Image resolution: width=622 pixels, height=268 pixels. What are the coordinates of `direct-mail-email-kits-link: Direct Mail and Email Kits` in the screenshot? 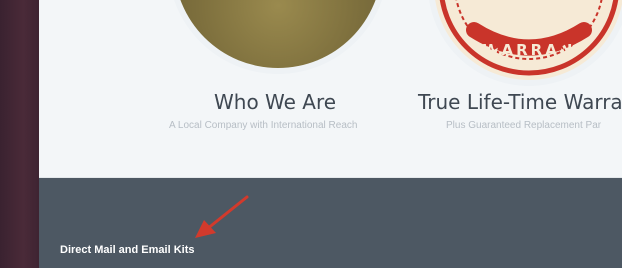 It's located at (127, 250).